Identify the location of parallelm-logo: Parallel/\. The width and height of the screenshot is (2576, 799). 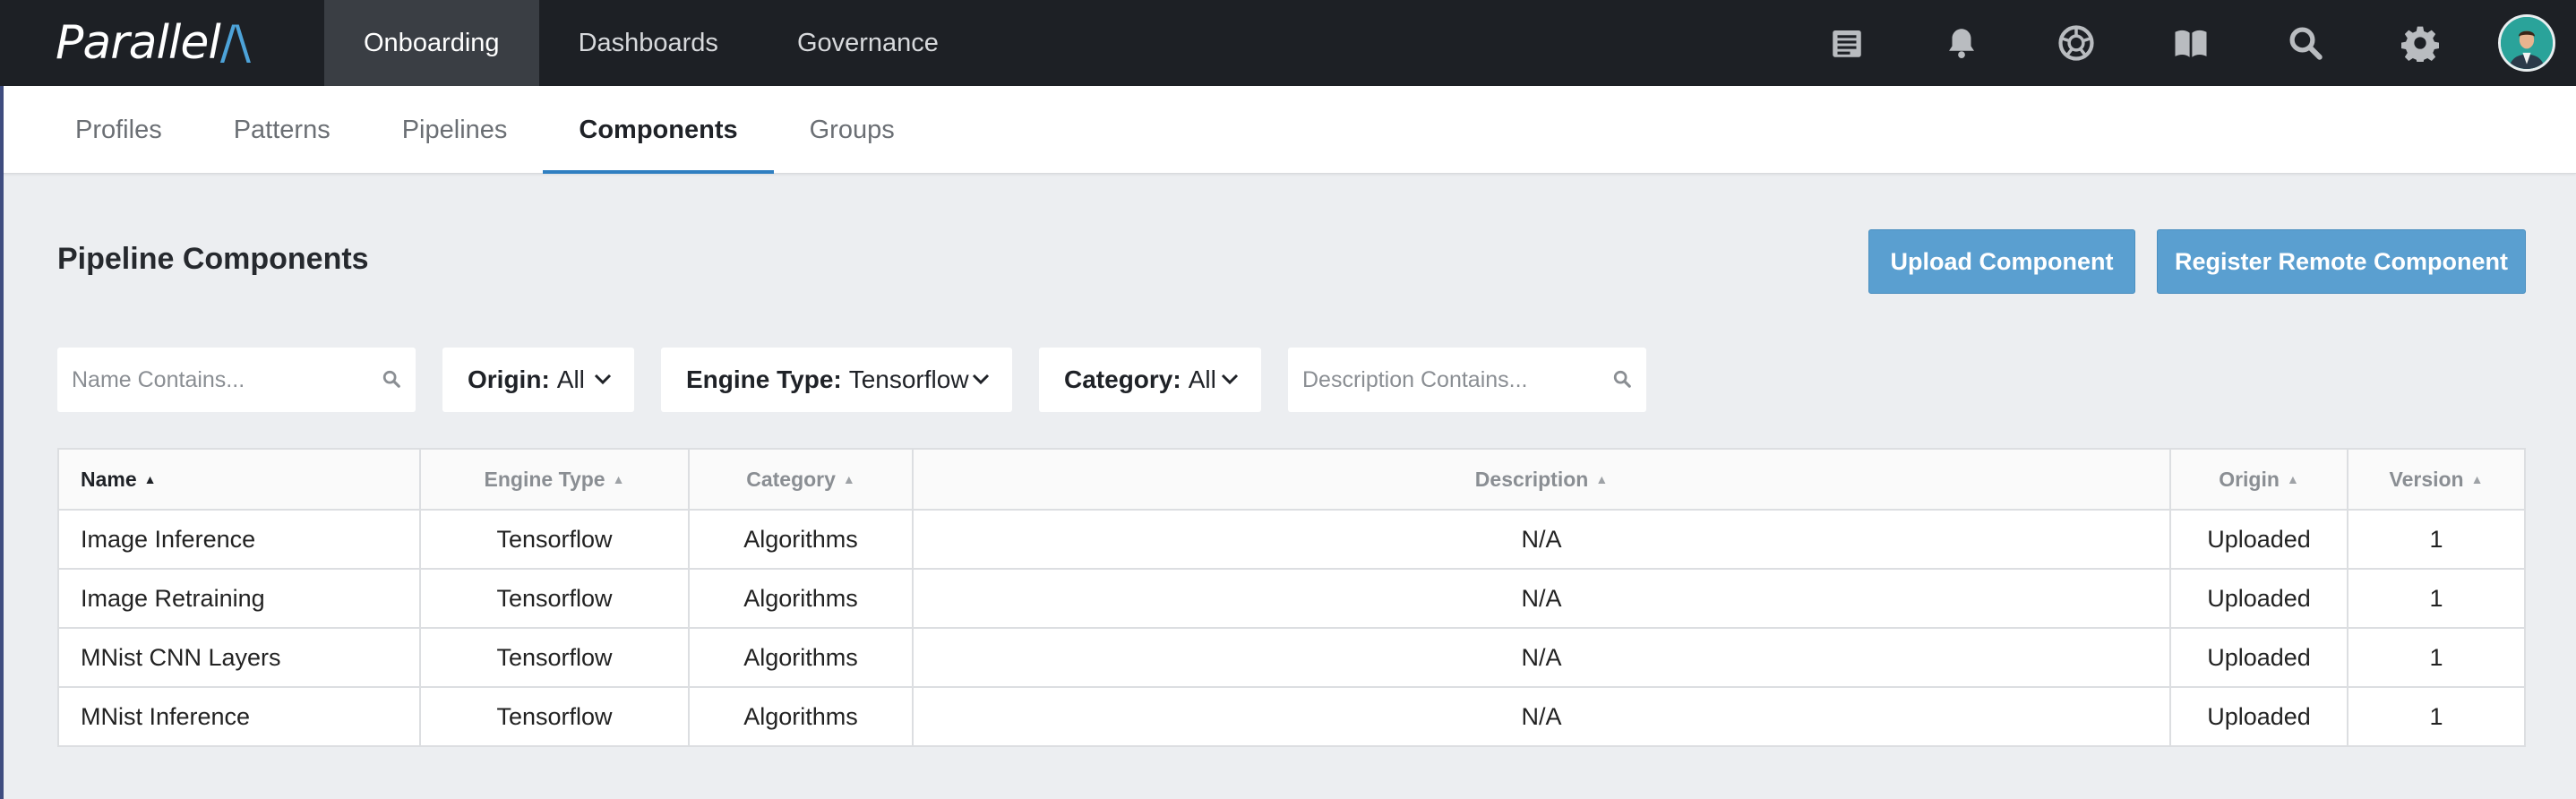
(162, 43).